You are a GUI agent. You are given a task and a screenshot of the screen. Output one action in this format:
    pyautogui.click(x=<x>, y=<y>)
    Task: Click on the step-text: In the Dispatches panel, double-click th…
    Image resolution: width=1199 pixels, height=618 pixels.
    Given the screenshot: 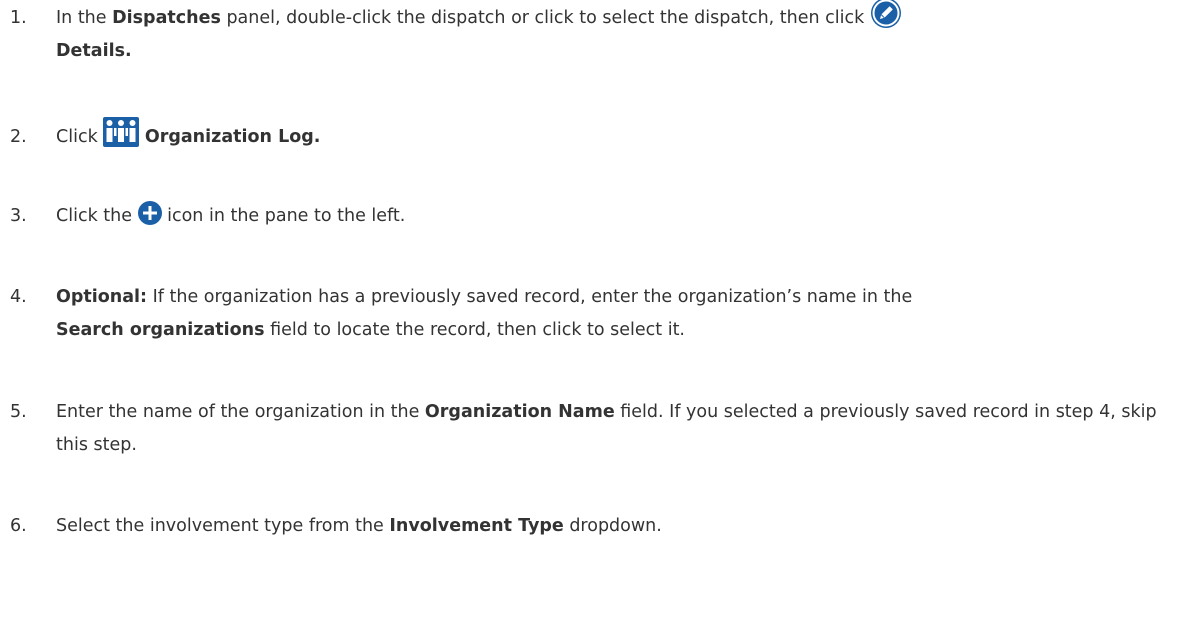 What is the action you would take?
    pyautogui.click(x=623, y=34)
    